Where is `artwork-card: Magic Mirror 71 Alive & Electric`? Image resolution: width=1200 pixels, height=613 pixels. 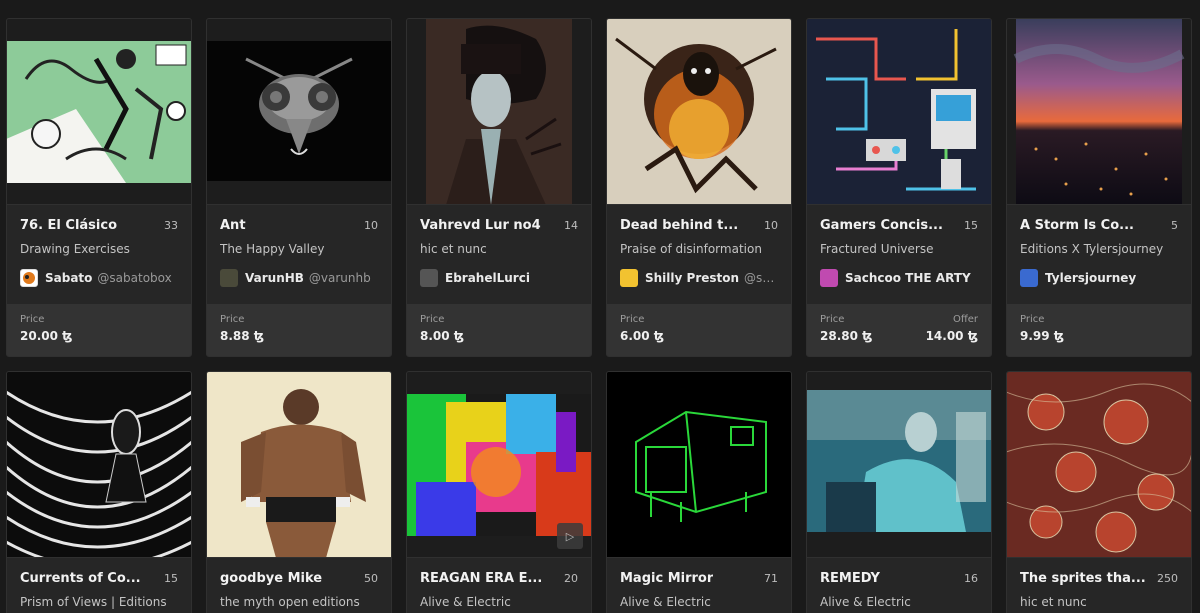 artwork-card: Magic Mirror 71 Alive & Electric is located at coordinates (699, 492).